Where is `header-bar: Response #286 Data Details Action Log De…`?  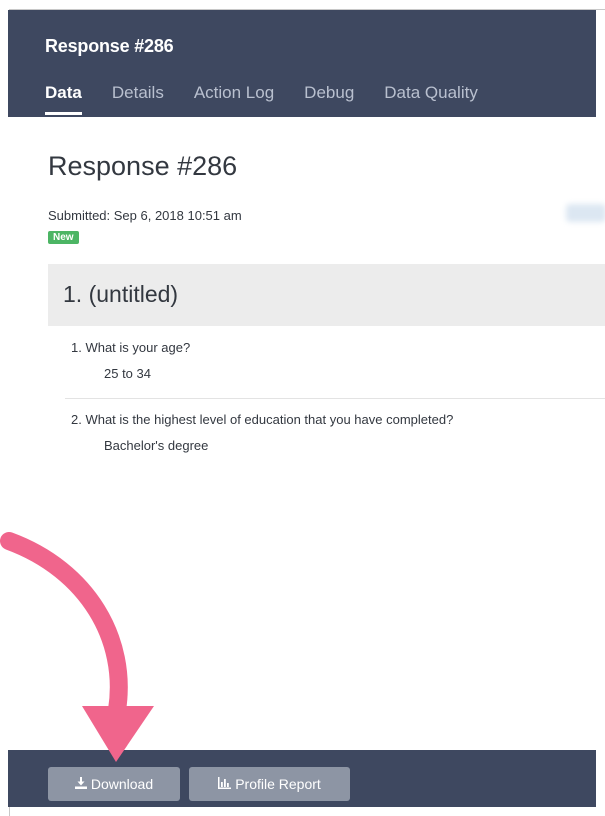
header-bar: Response #286 Data Details Action Log De… is located at coordinates (302, 63).